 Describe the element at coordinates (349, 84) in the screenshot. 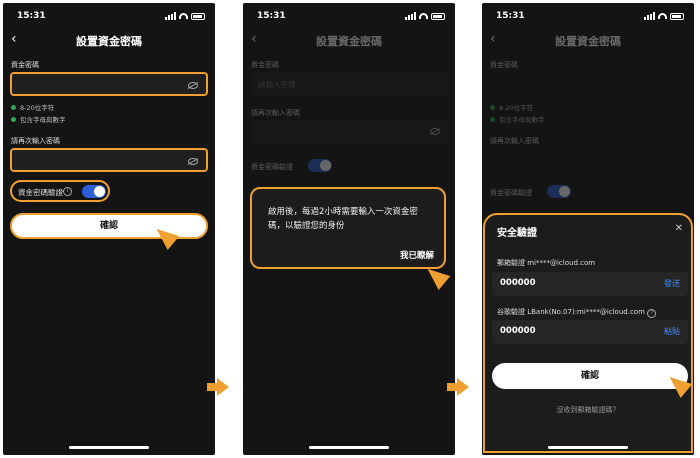

I see `fund-password-input: 請輸入密碼` at that location.